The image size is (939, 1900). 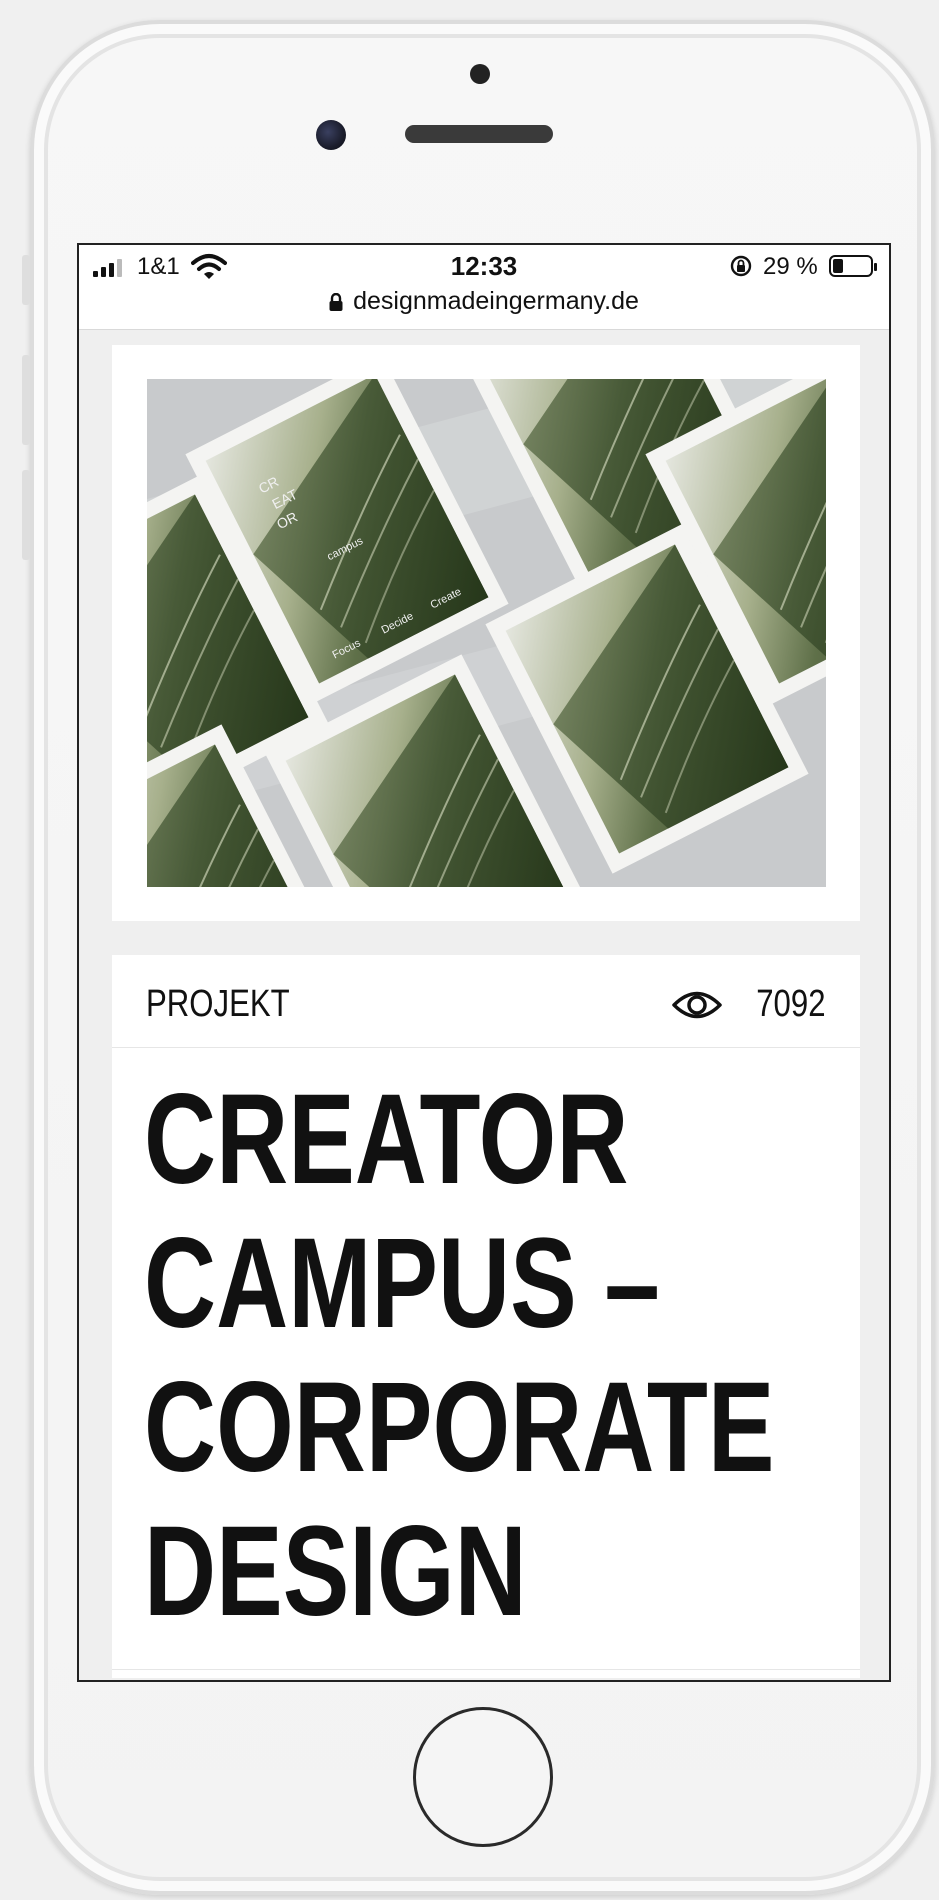 What do you see at coordinates (480, 74) in the screenshot?
I see `proximity-sensor` at bounding box center [480, 74].